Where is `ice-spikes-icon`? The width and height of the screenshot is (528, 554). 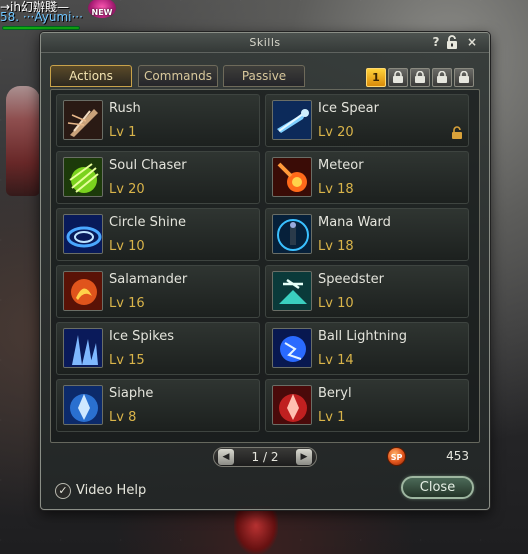 ice-spikes-icon is located at coordinates (83, 348).